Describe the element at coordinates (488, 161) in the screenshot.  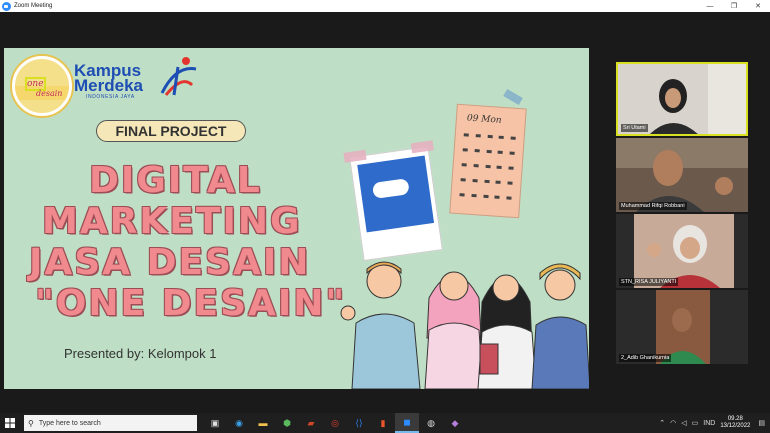
I see `calendar-illustration: 09 Mon` at that location.